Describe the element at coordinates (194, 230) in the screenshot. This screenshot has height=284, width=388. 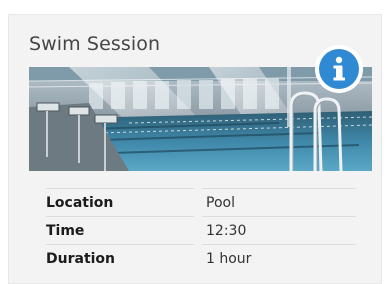
I see `detail-row-time: Time 12:30` at that location.